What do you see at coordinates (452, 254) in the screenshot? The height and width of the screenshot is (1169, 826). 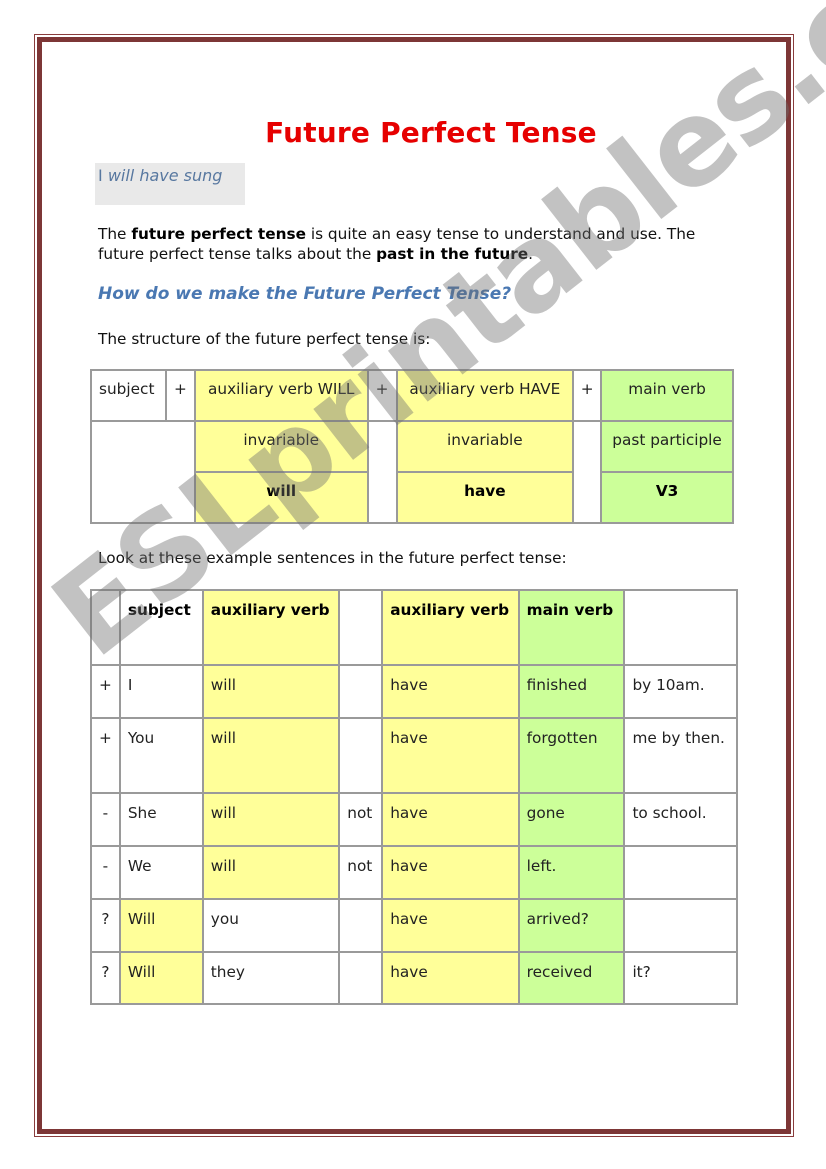 I see `intro-bold-phrase: past in the future` at bounding box center [452, 254].